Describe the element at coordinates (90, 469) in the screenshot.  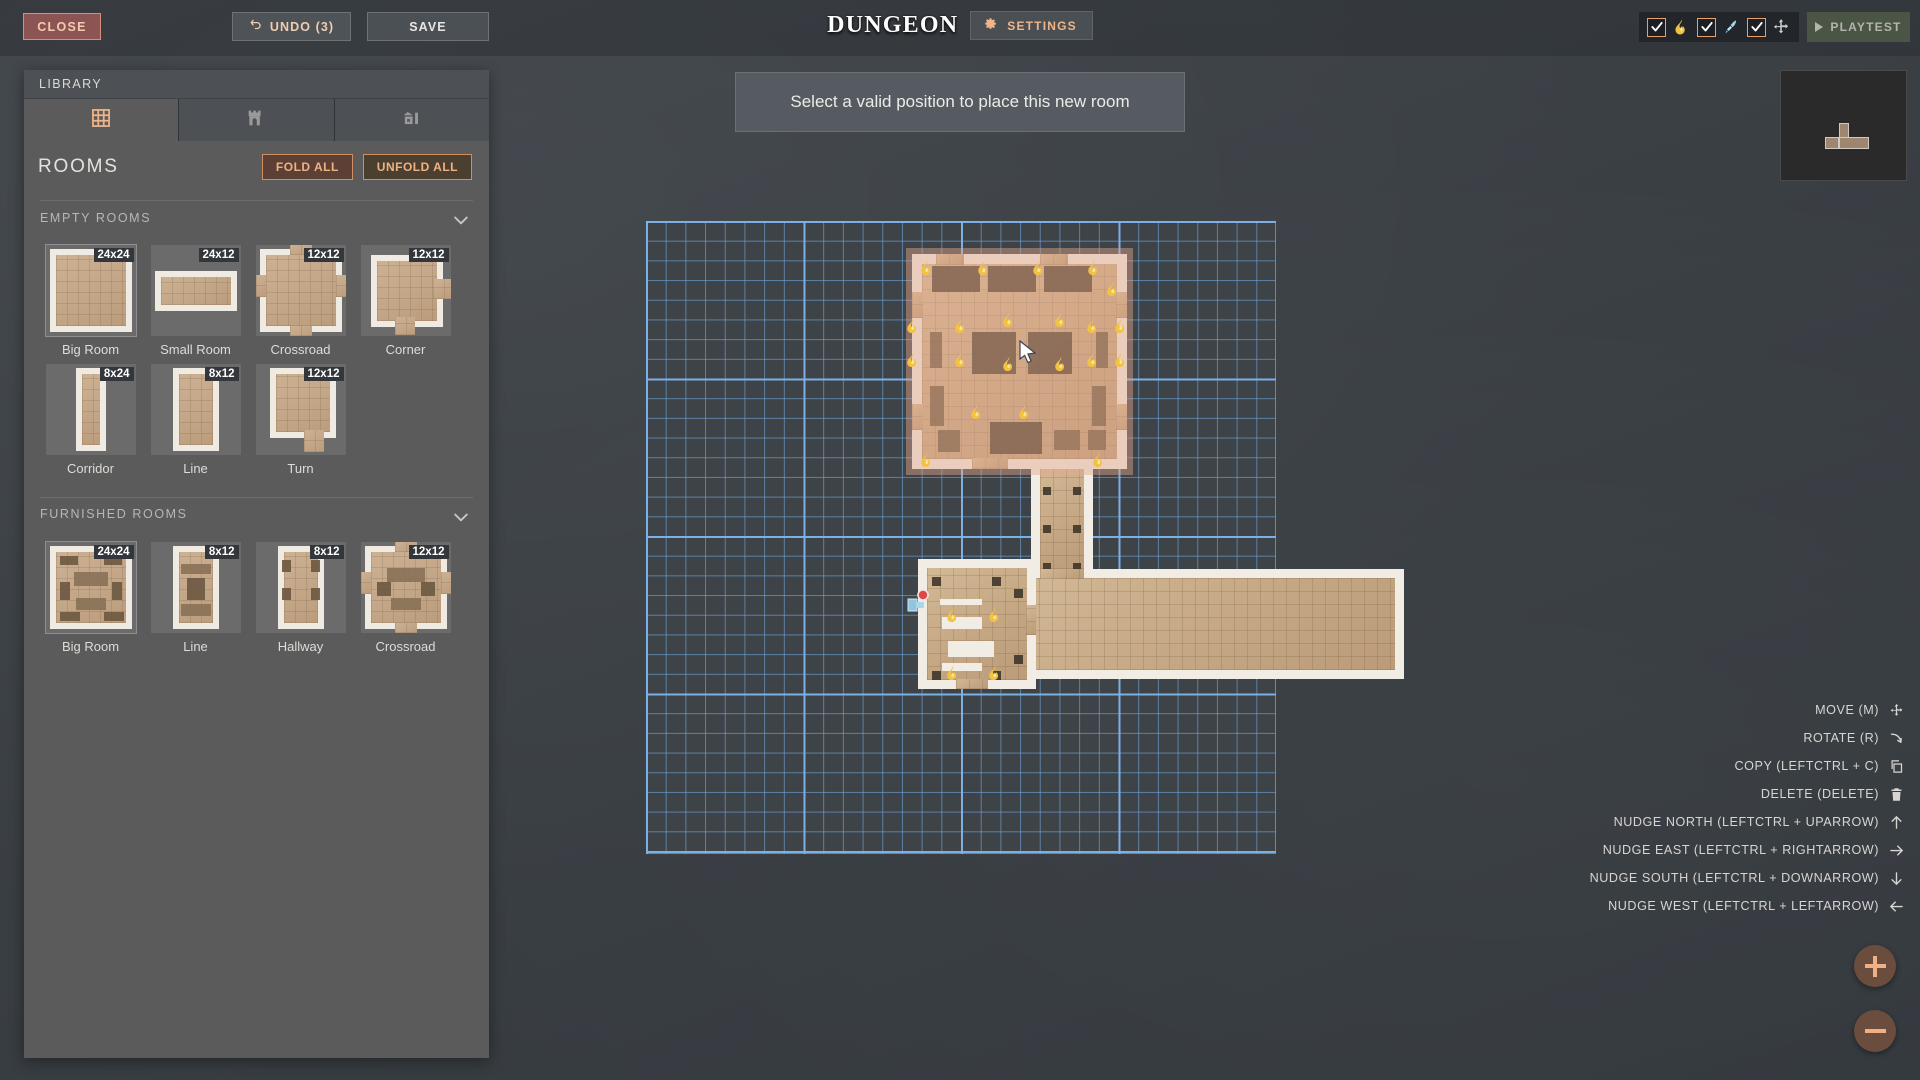
I see `room-card-label: Corridor` at that location.